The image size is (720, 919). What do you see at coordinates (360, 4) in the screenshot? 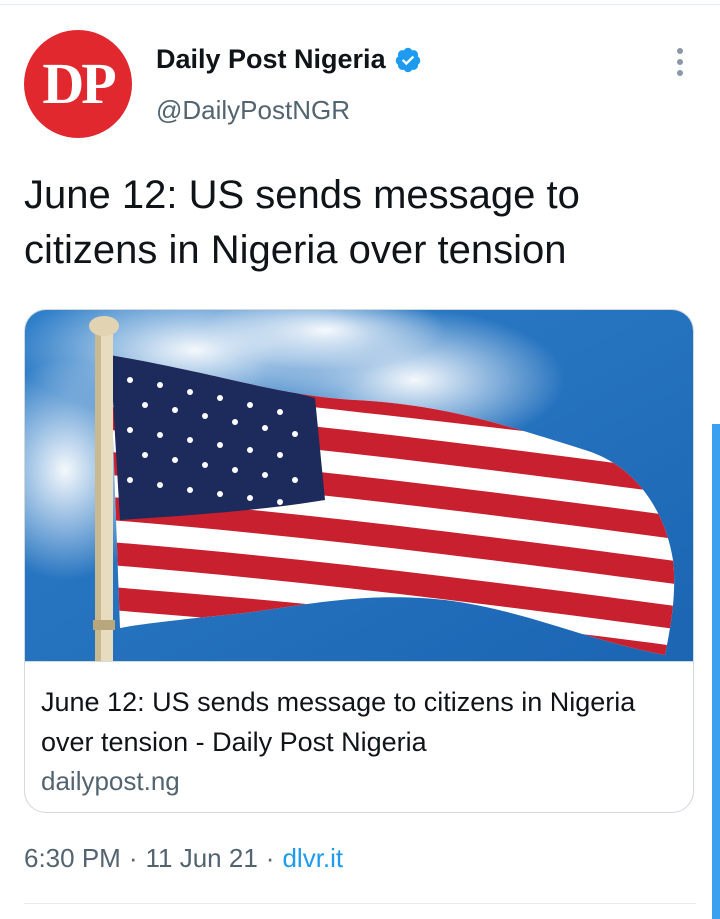
I see `top-divider` at bounding box center [360, 4].